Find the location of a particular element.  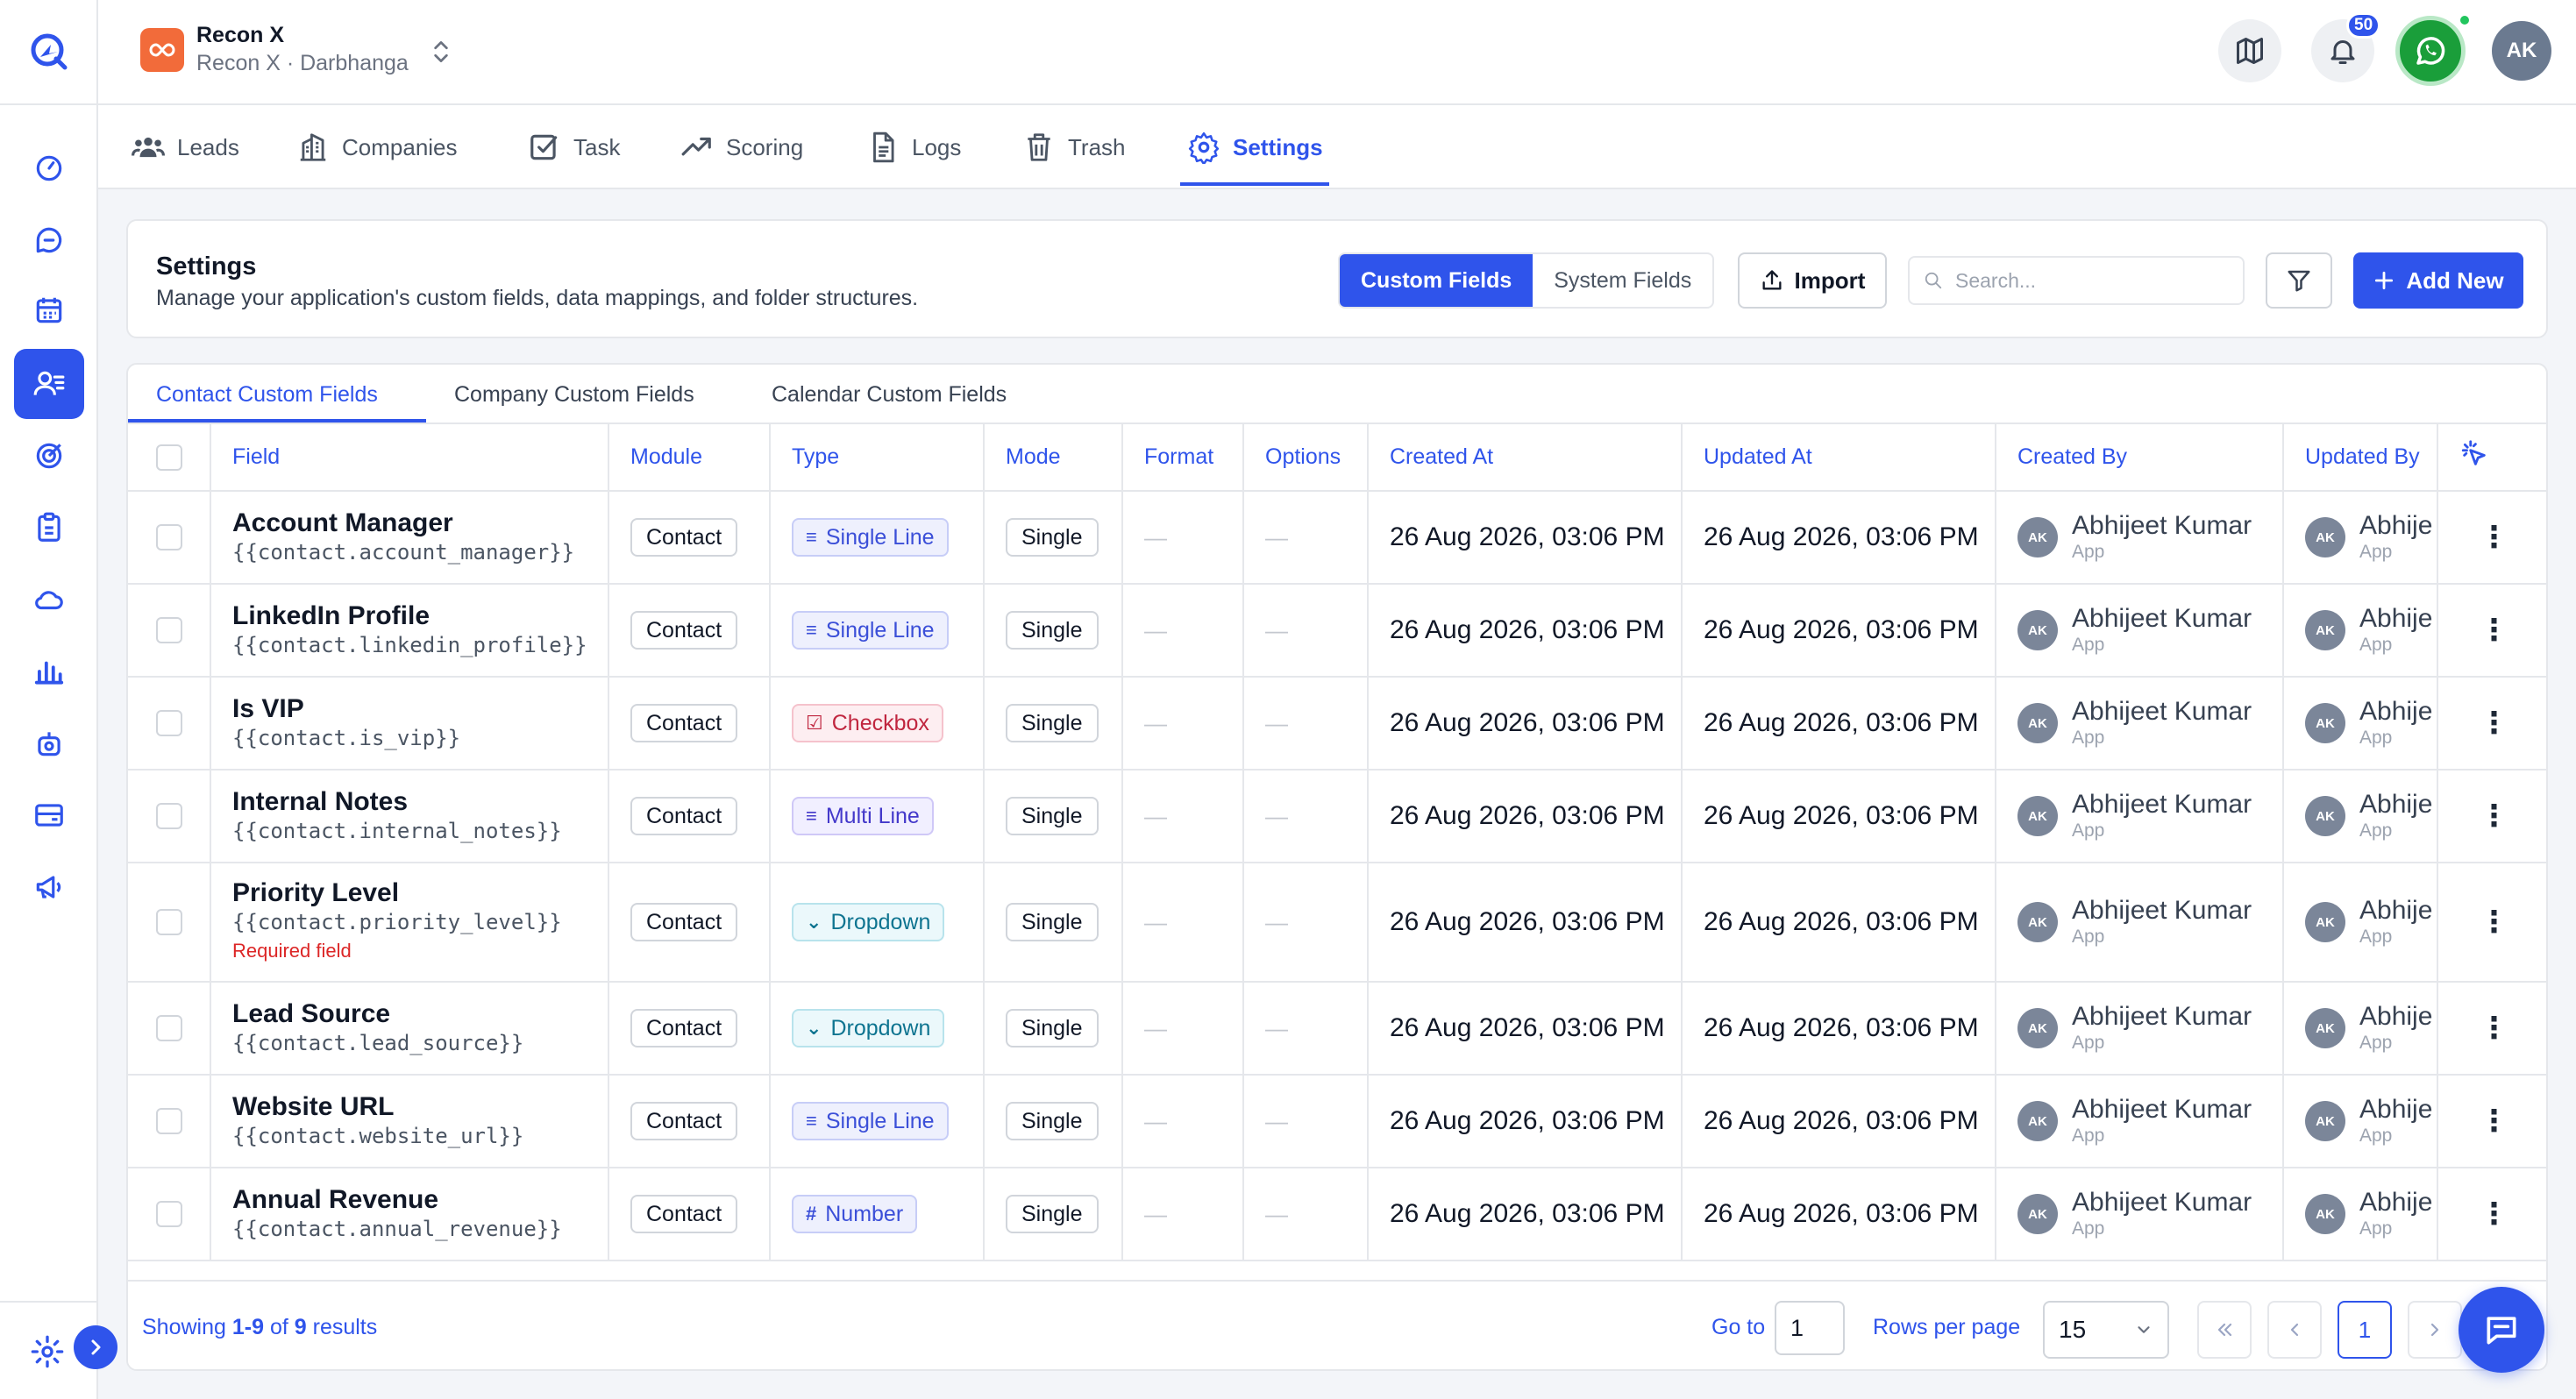

field-cell: Lead Source {{contact.lead_source}} is located at coordinates (409, 1029).